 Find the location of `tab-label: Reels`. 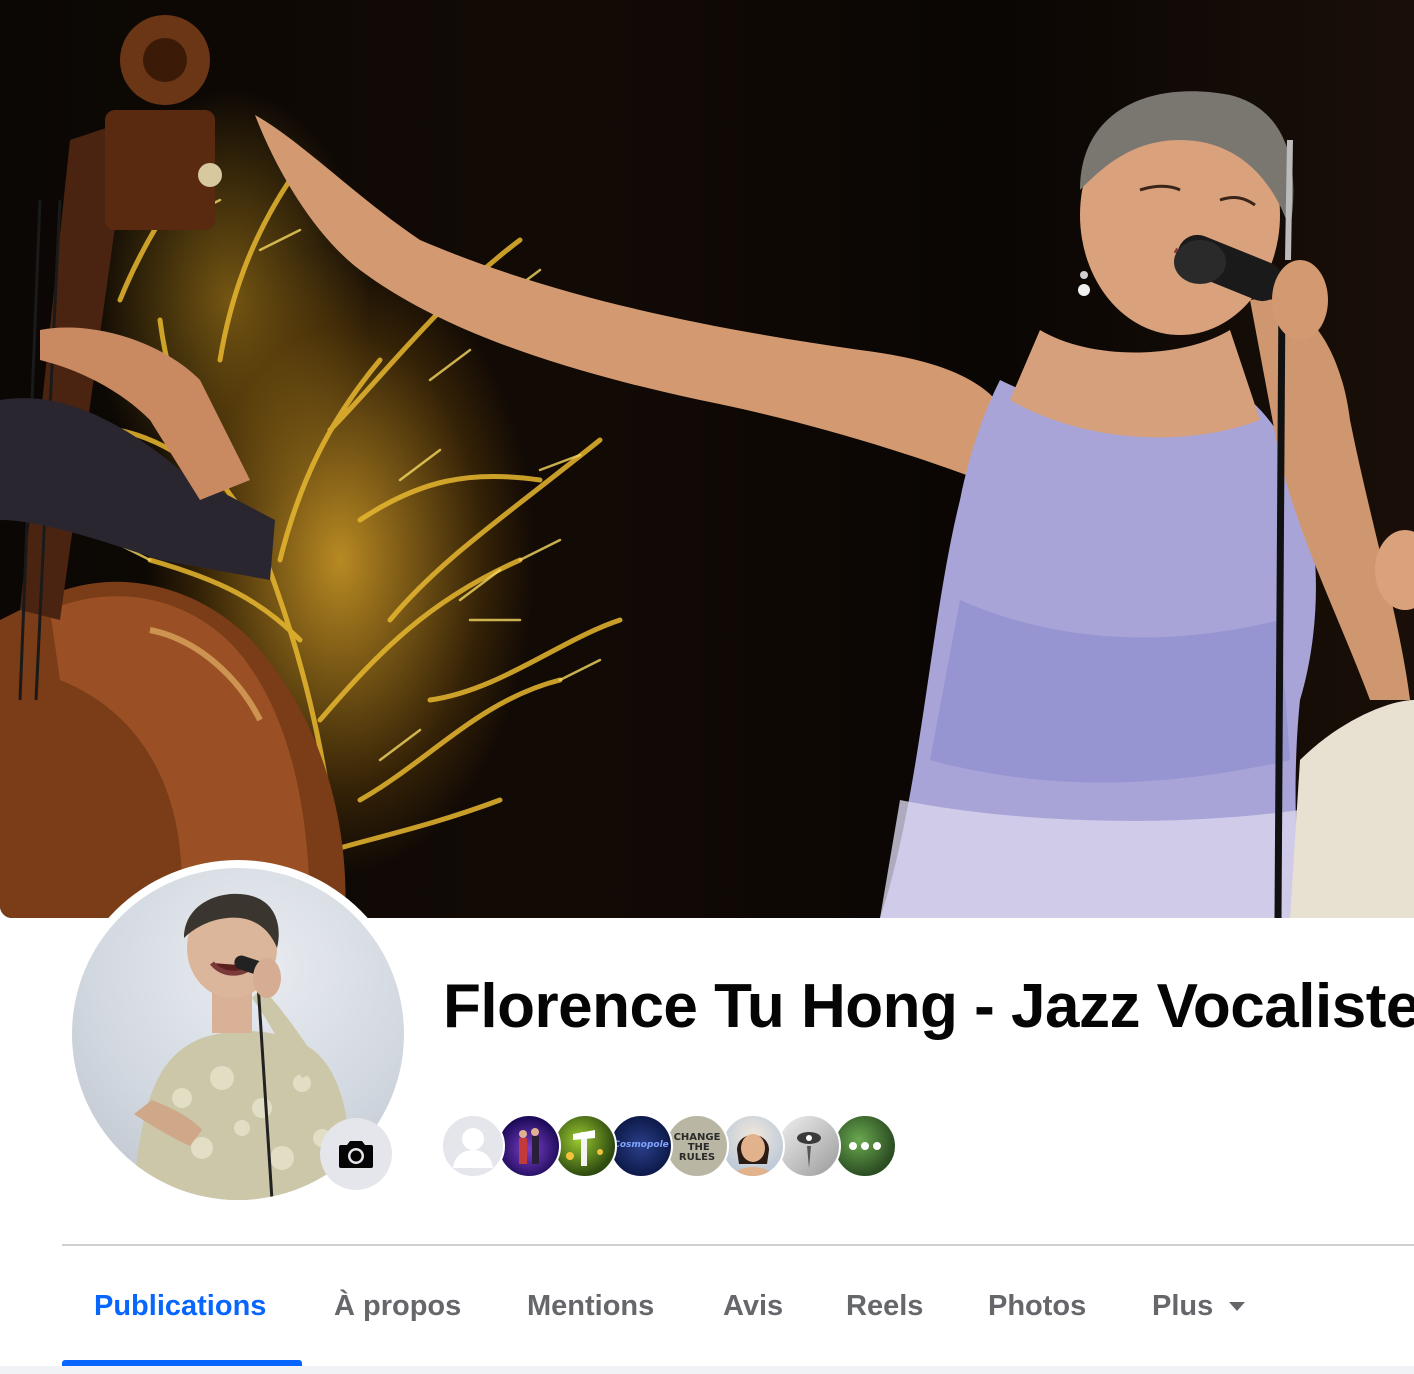

tab-label: Reels is located at coordinates (885, 1305).